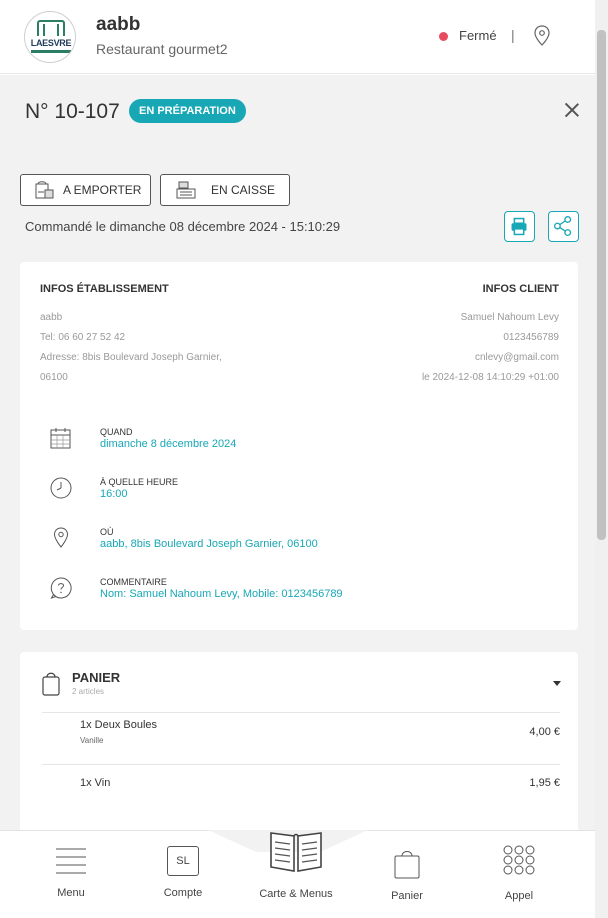  I want to click on close-button, so click(572, 110).